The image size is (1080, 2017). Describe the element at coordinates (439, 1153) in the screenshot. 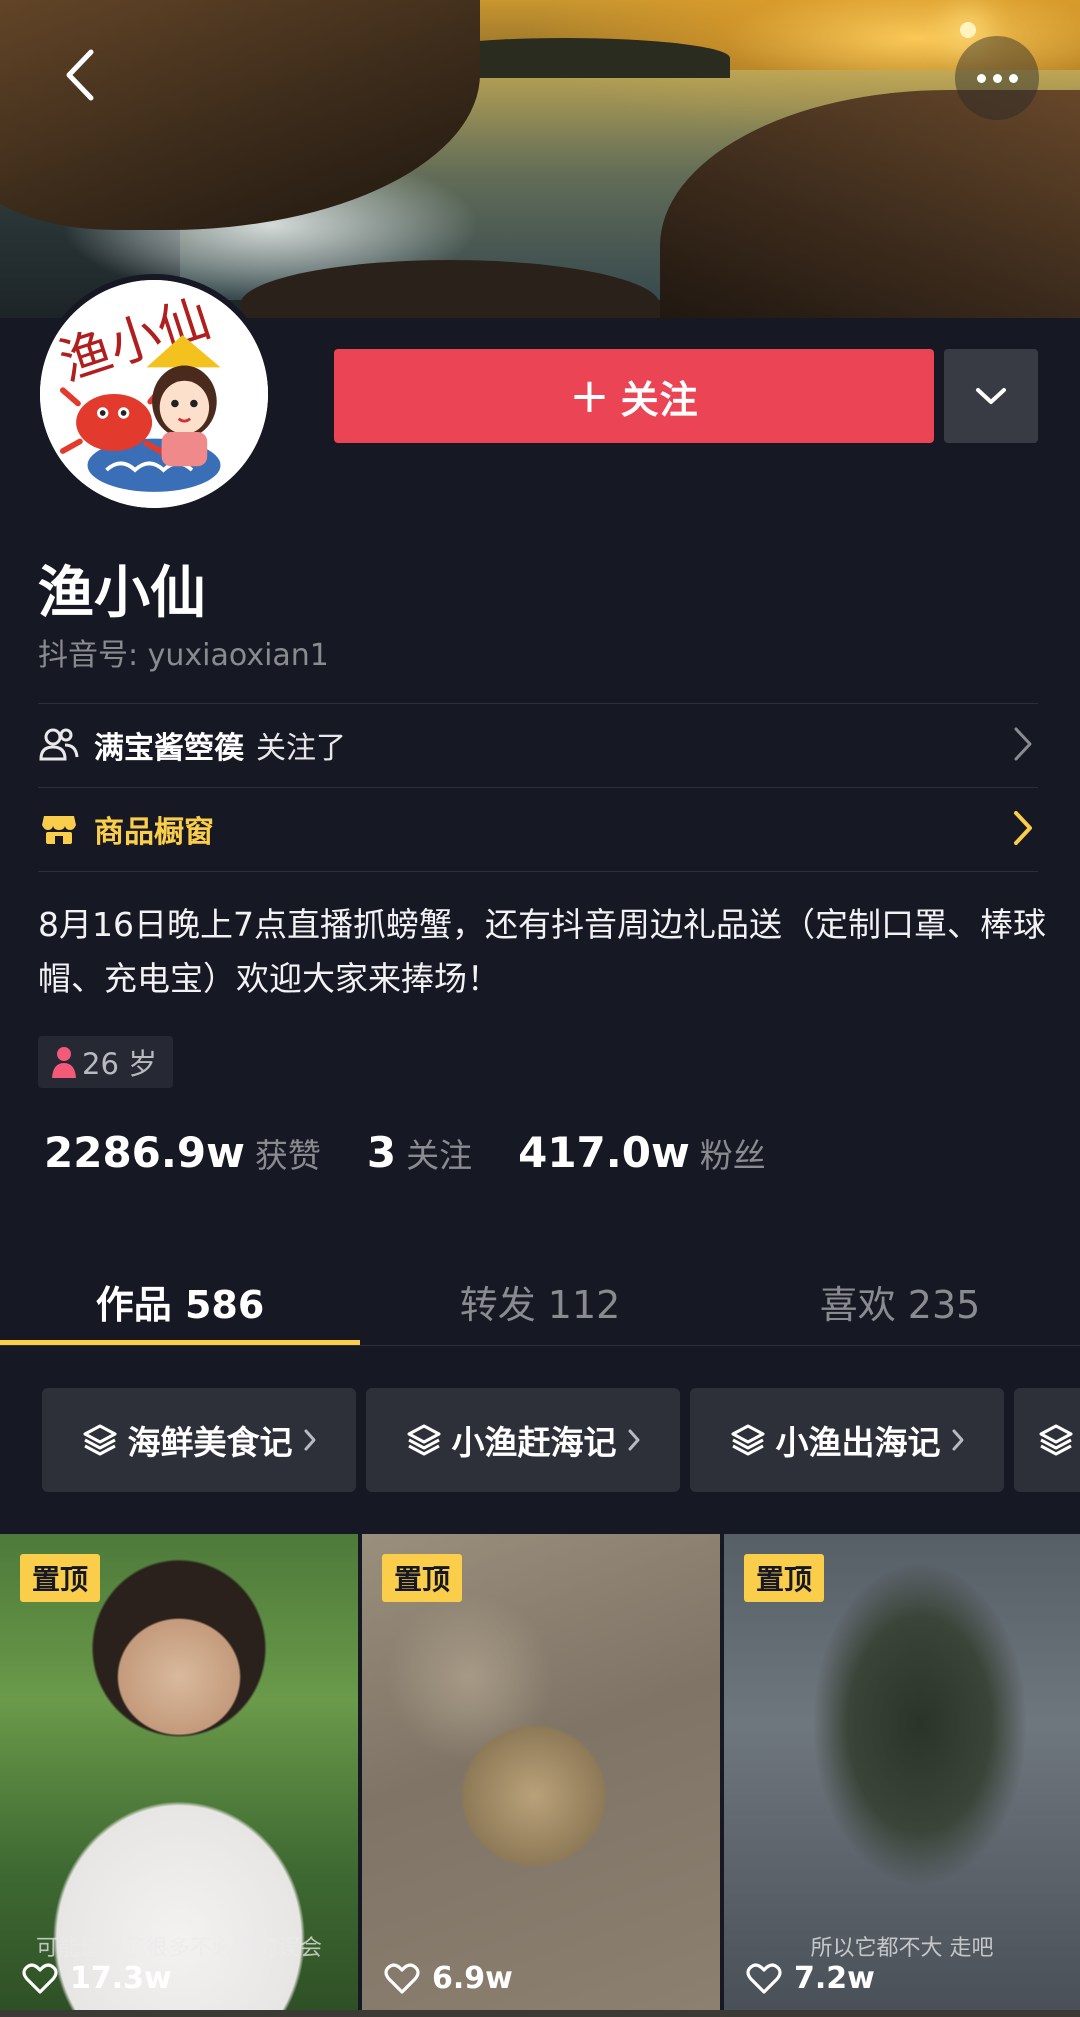

I see `following-label: 关注` at that location.